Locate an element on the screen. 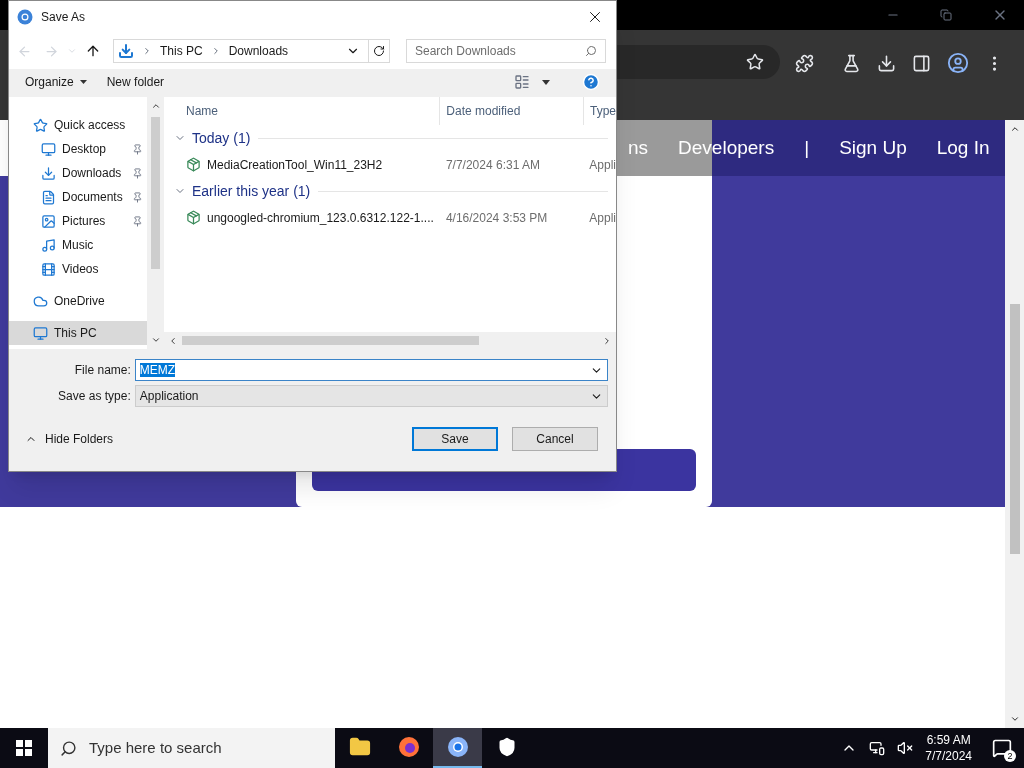 The height and width of the screenshot is (768, 1024). save-type-dropdown: Application is located at coordinates (371, 396).